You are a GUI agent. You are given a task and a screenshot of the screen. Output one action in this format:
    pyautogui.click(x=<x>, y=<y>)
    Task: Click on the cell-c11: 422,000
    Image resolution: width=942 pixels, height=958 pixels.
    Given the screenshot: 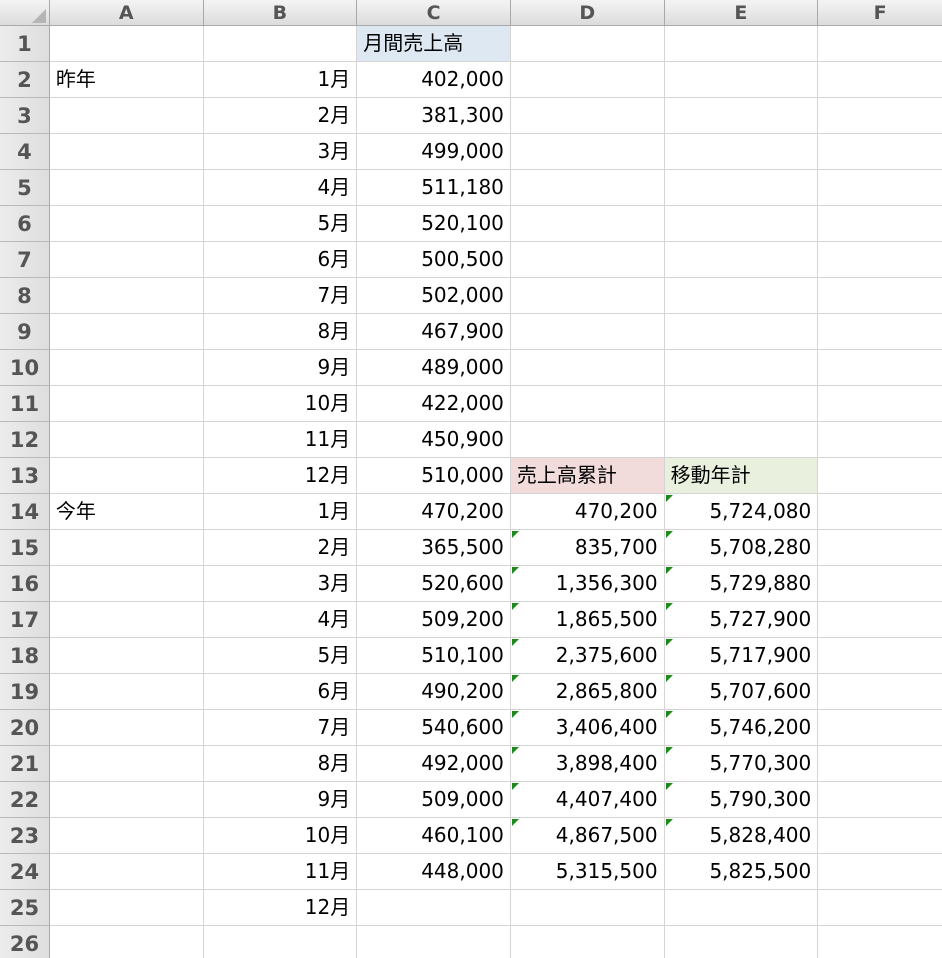 What is the action you would take?
    pyautogui.click(x=434, y=404)
    